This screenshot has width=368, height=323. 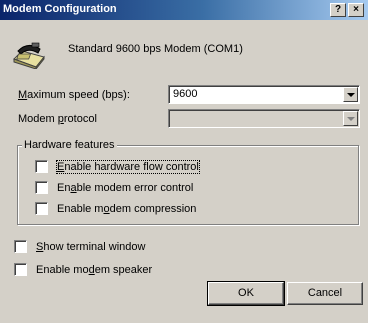 What do you see at coordinates (91, 246) in the screenshot?
I see `show-terminal-window-label: Show terminal window` at bounding box center [91, 246].